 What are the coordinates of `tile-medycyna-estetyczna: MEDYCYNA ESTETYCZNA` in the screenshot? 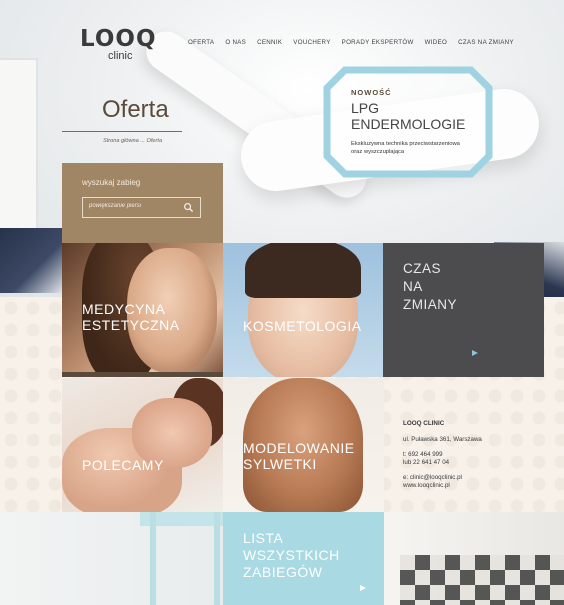 It's located at (142, 310).